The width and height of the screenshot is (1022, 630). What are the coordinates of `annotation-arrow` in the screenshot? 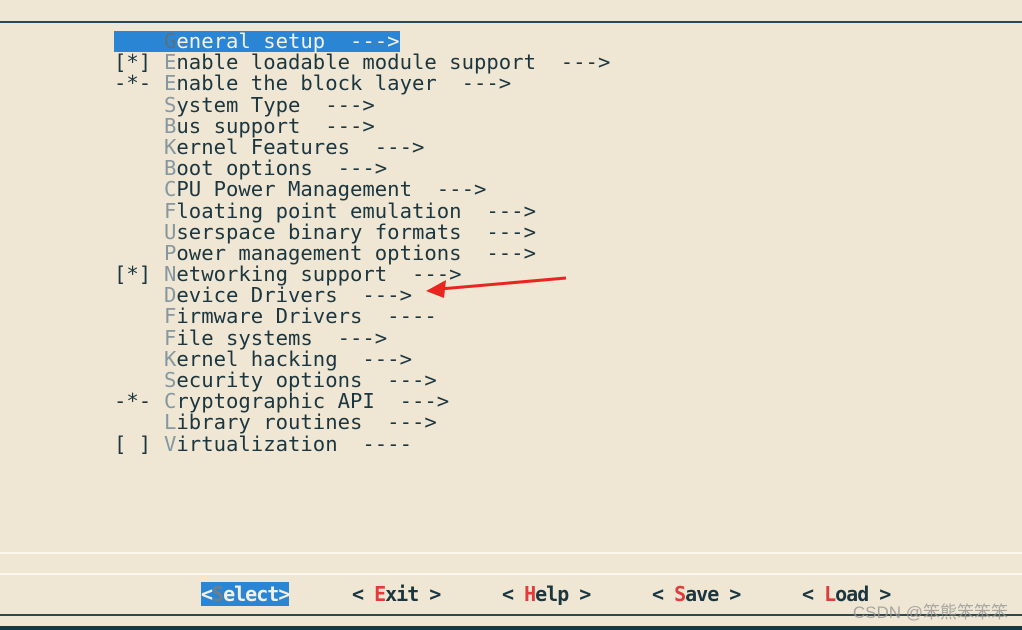 It's located at (496, 287).